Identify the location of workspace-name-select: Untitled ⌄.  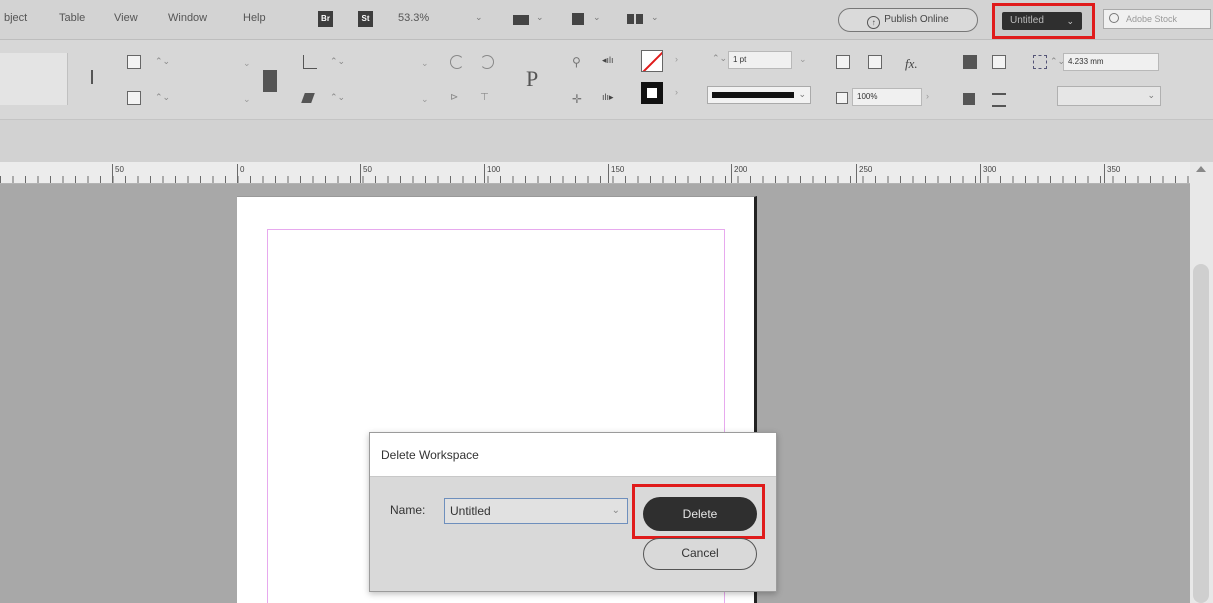
(536, 511).